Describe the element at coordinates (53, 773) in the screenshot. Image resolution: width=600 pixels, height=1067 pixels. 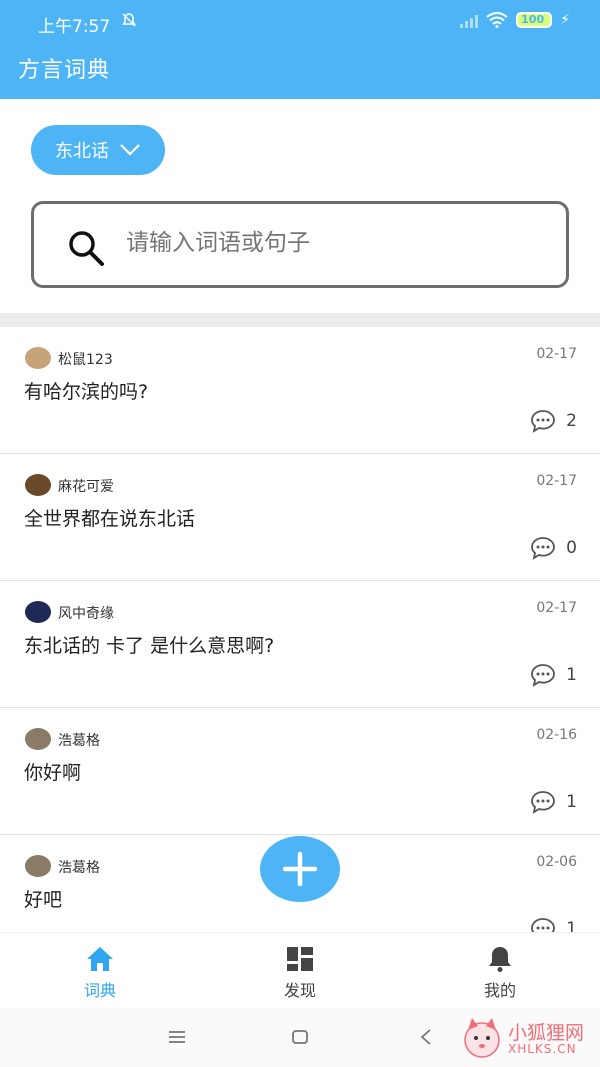
I see `post-content: 你好啊` at that location.